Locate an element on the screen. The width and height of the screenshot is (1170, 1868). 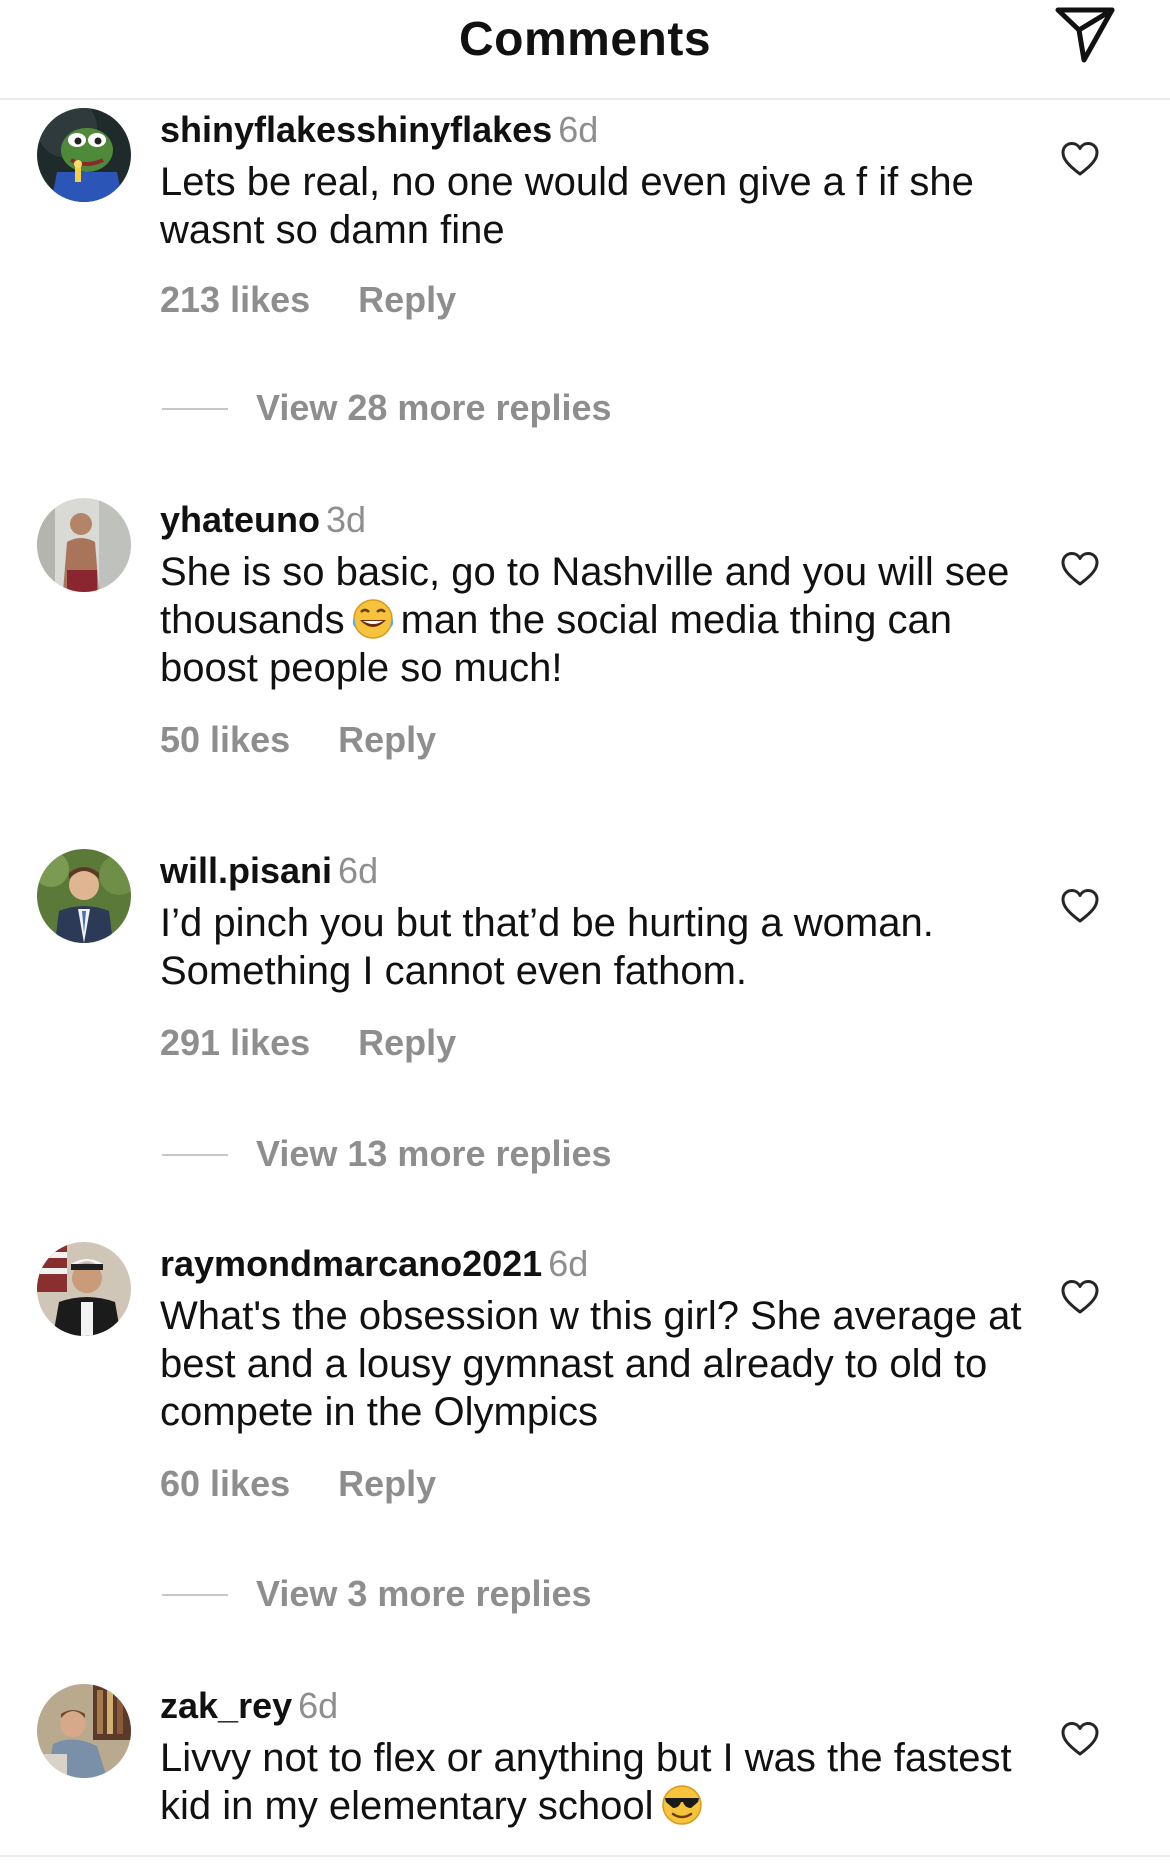
comments-header: Comments is located at coordinates (585, 50).